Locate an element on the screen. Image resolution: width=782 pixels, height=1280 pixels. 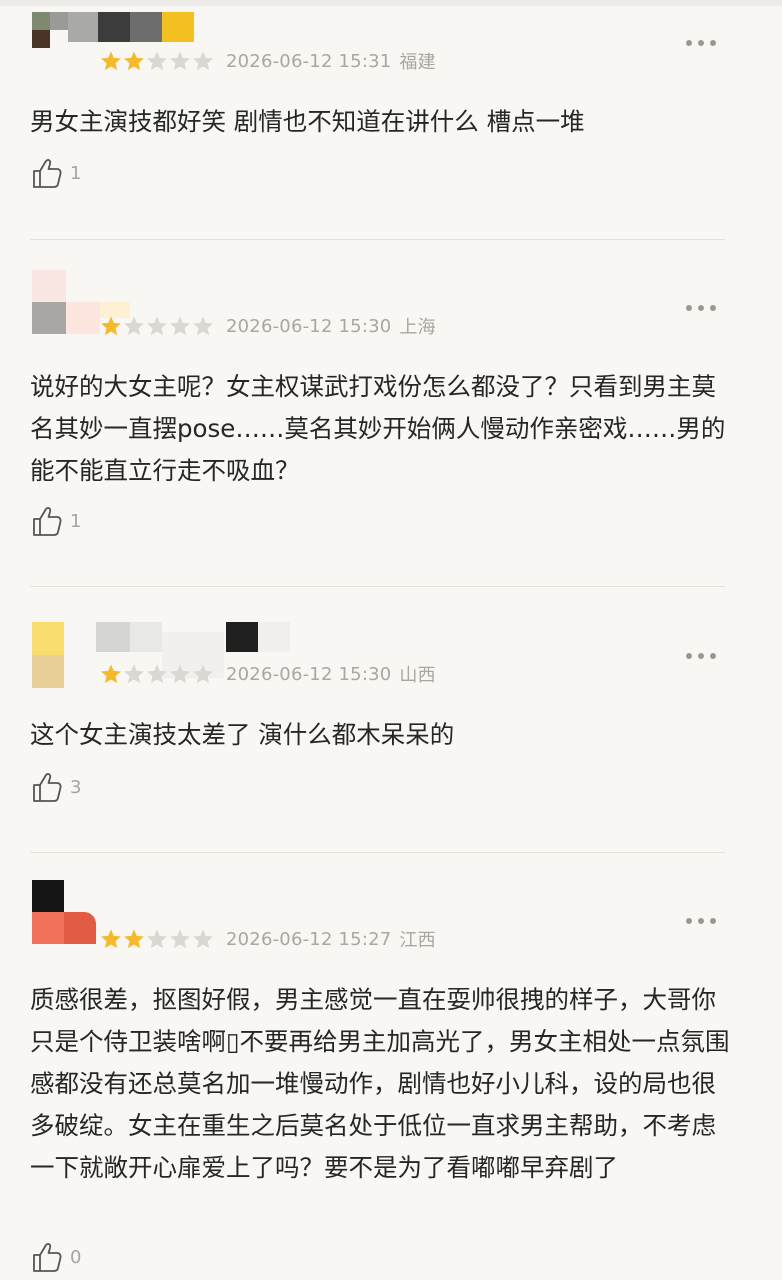
review-meta: 2026-06-12 15:31 福建 is located at coordinates (268, 61).